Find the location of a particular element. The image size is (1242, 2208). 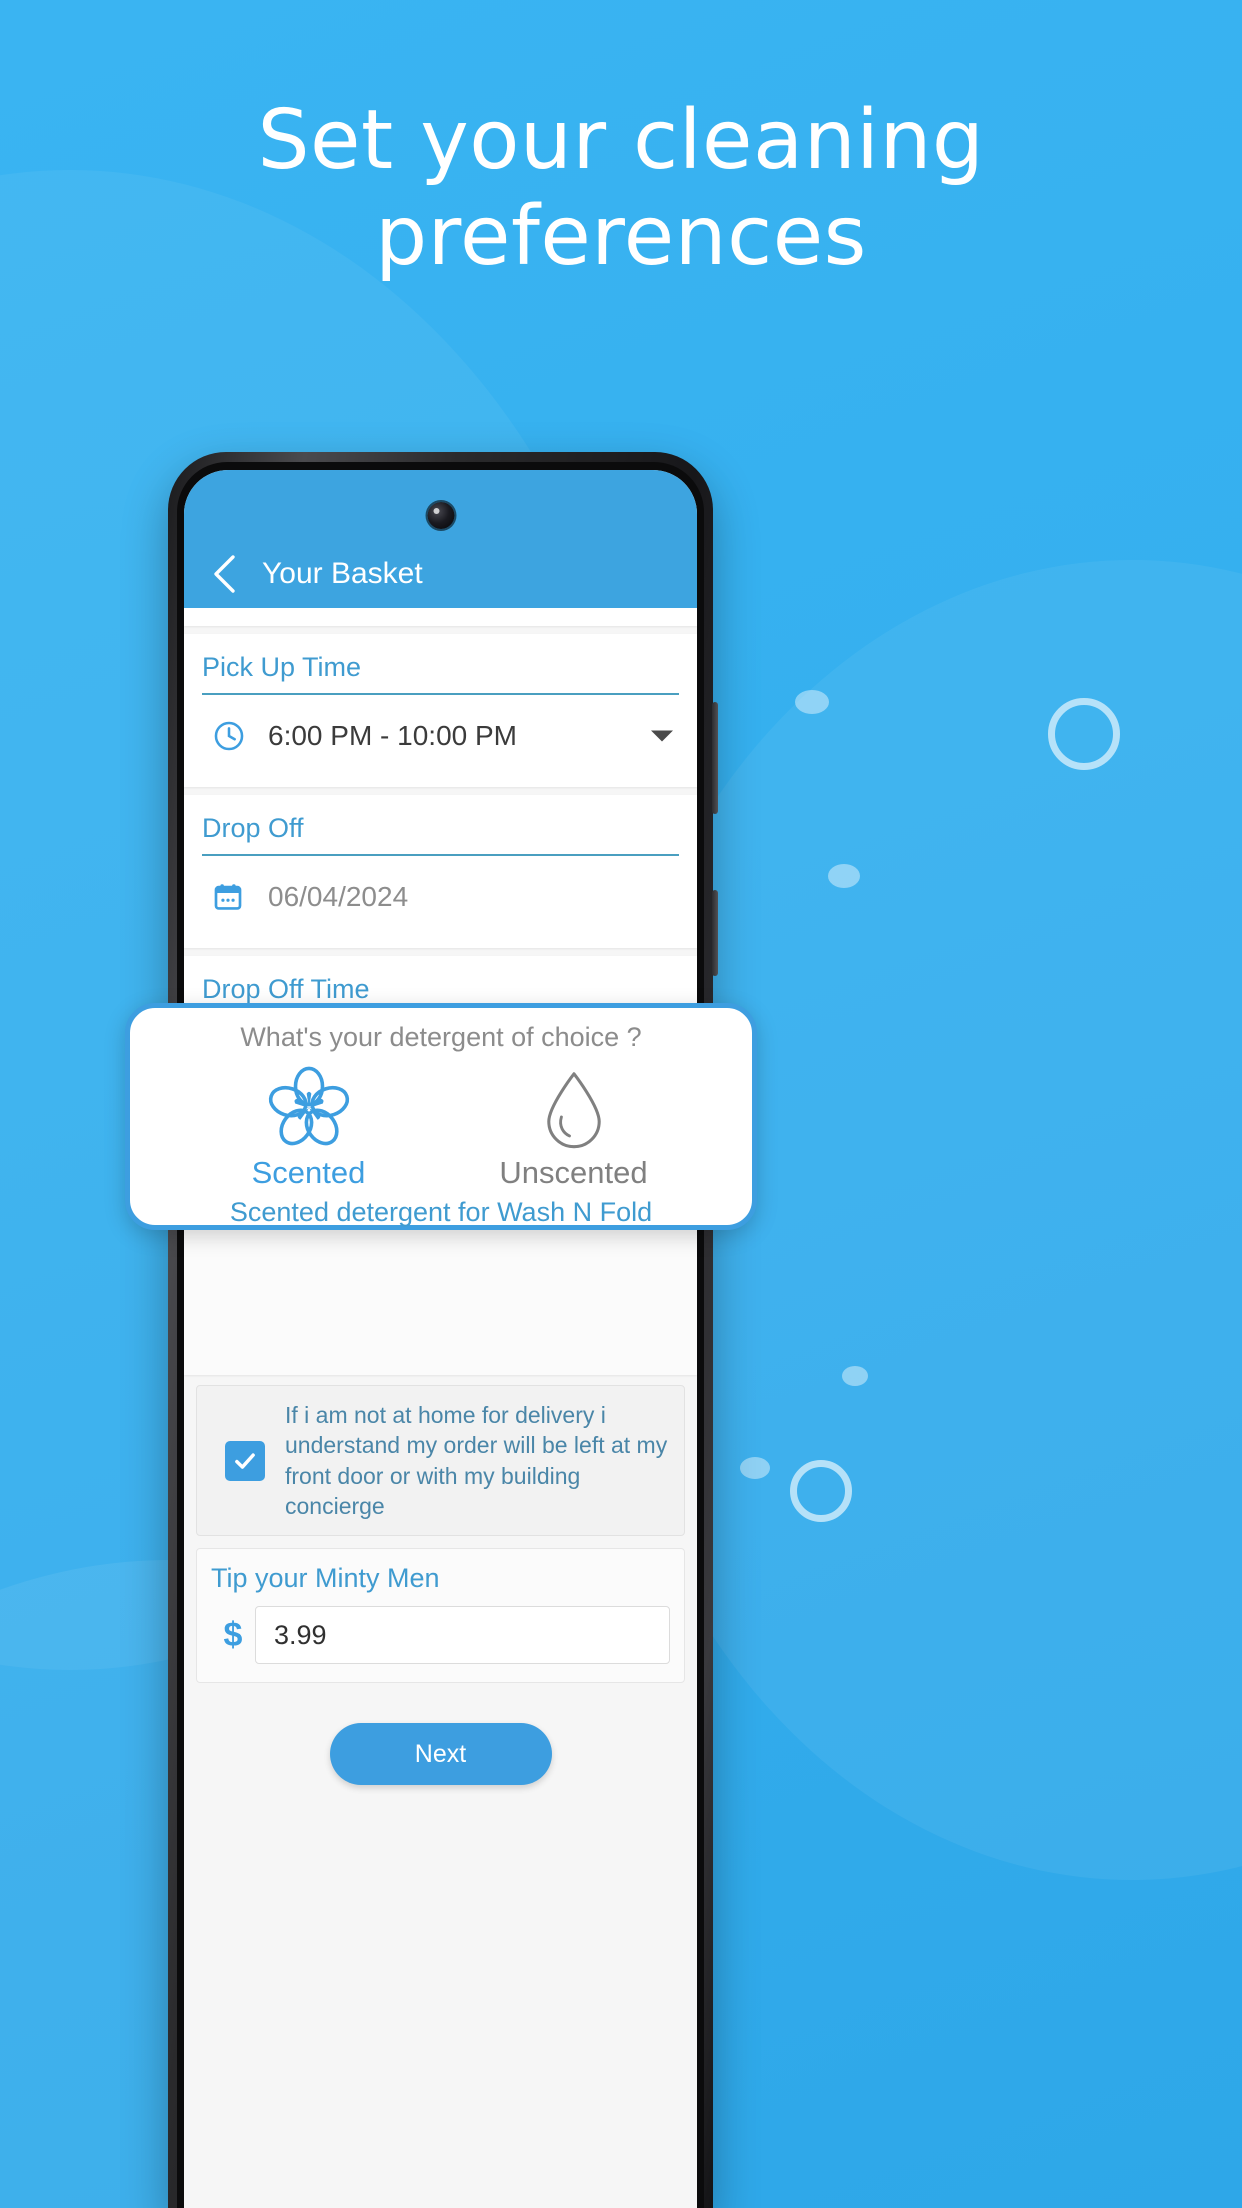

page-title-line-1: Set your cleaning is located at coordinates (621, 140).